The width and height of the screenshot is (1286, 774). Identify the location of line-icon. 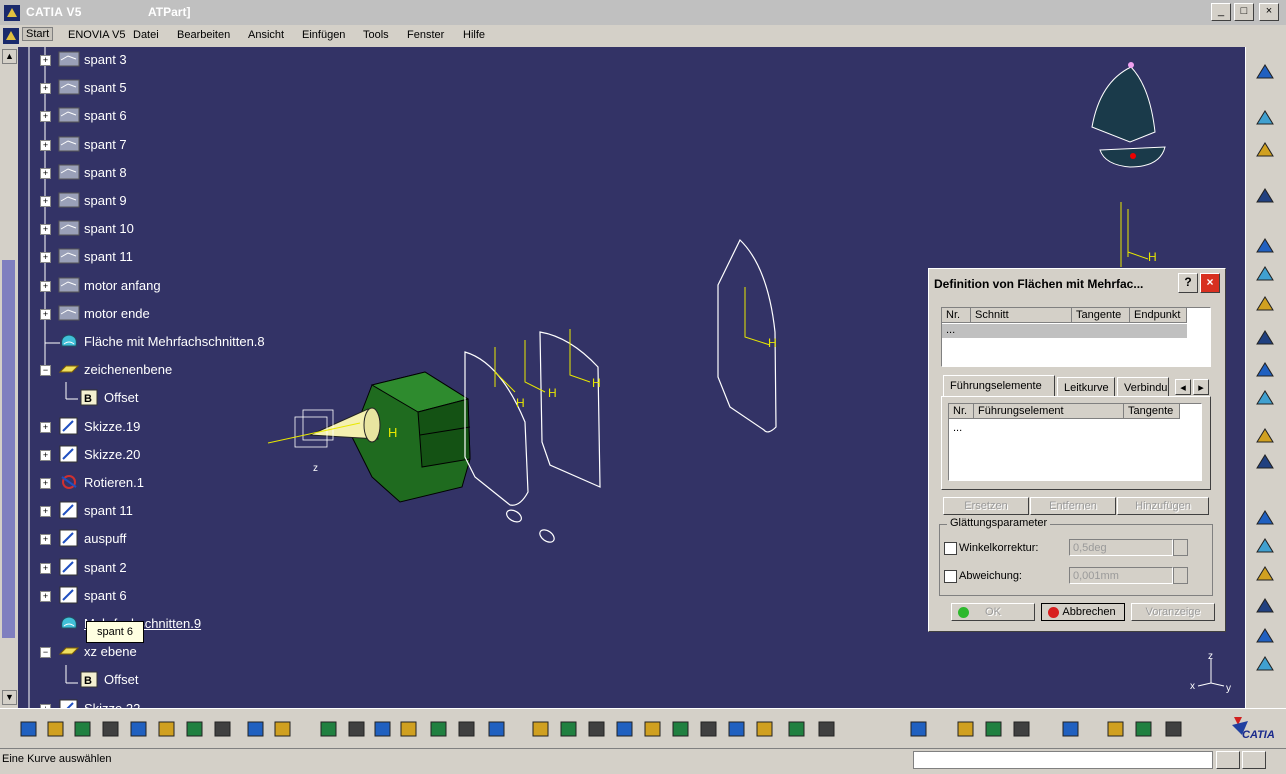
(1265, 274).